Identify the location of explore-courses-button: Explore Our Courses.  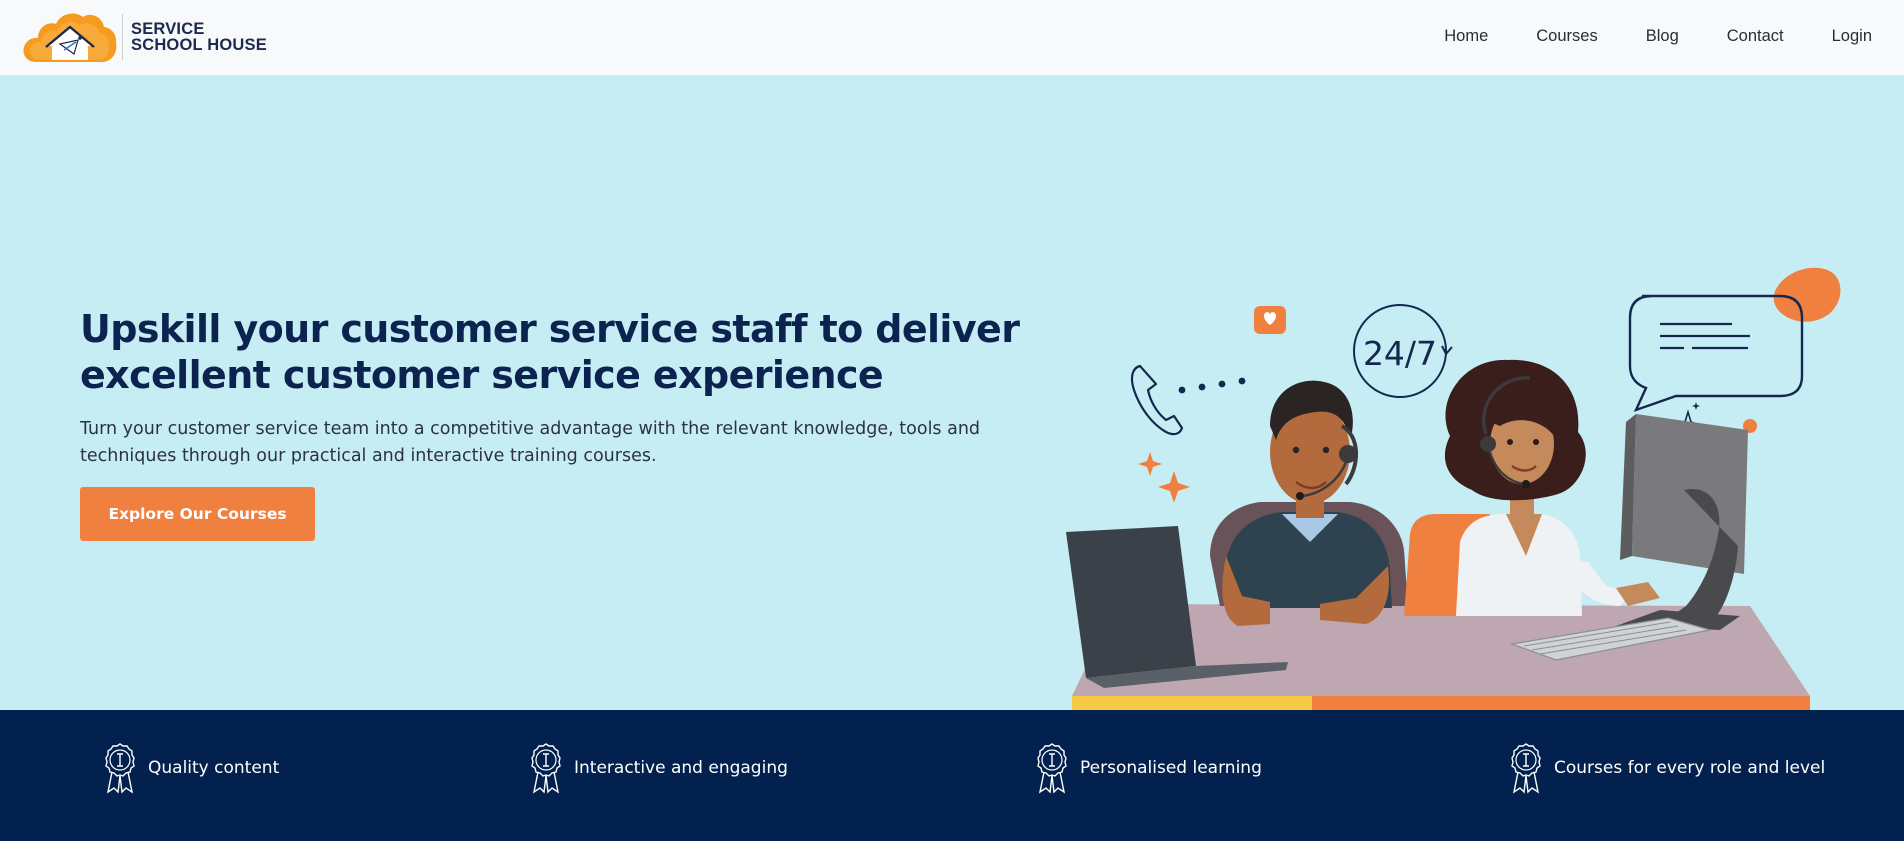
(197, 514).